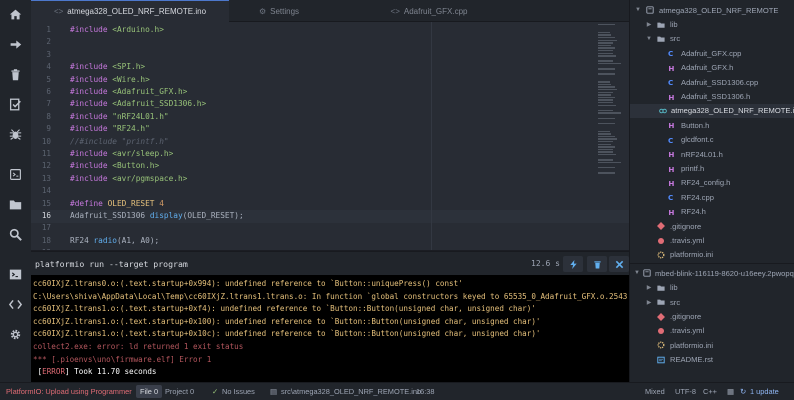  I want to click on tree-file: H Adafruit_SSD1306.h, so click(712, 96).